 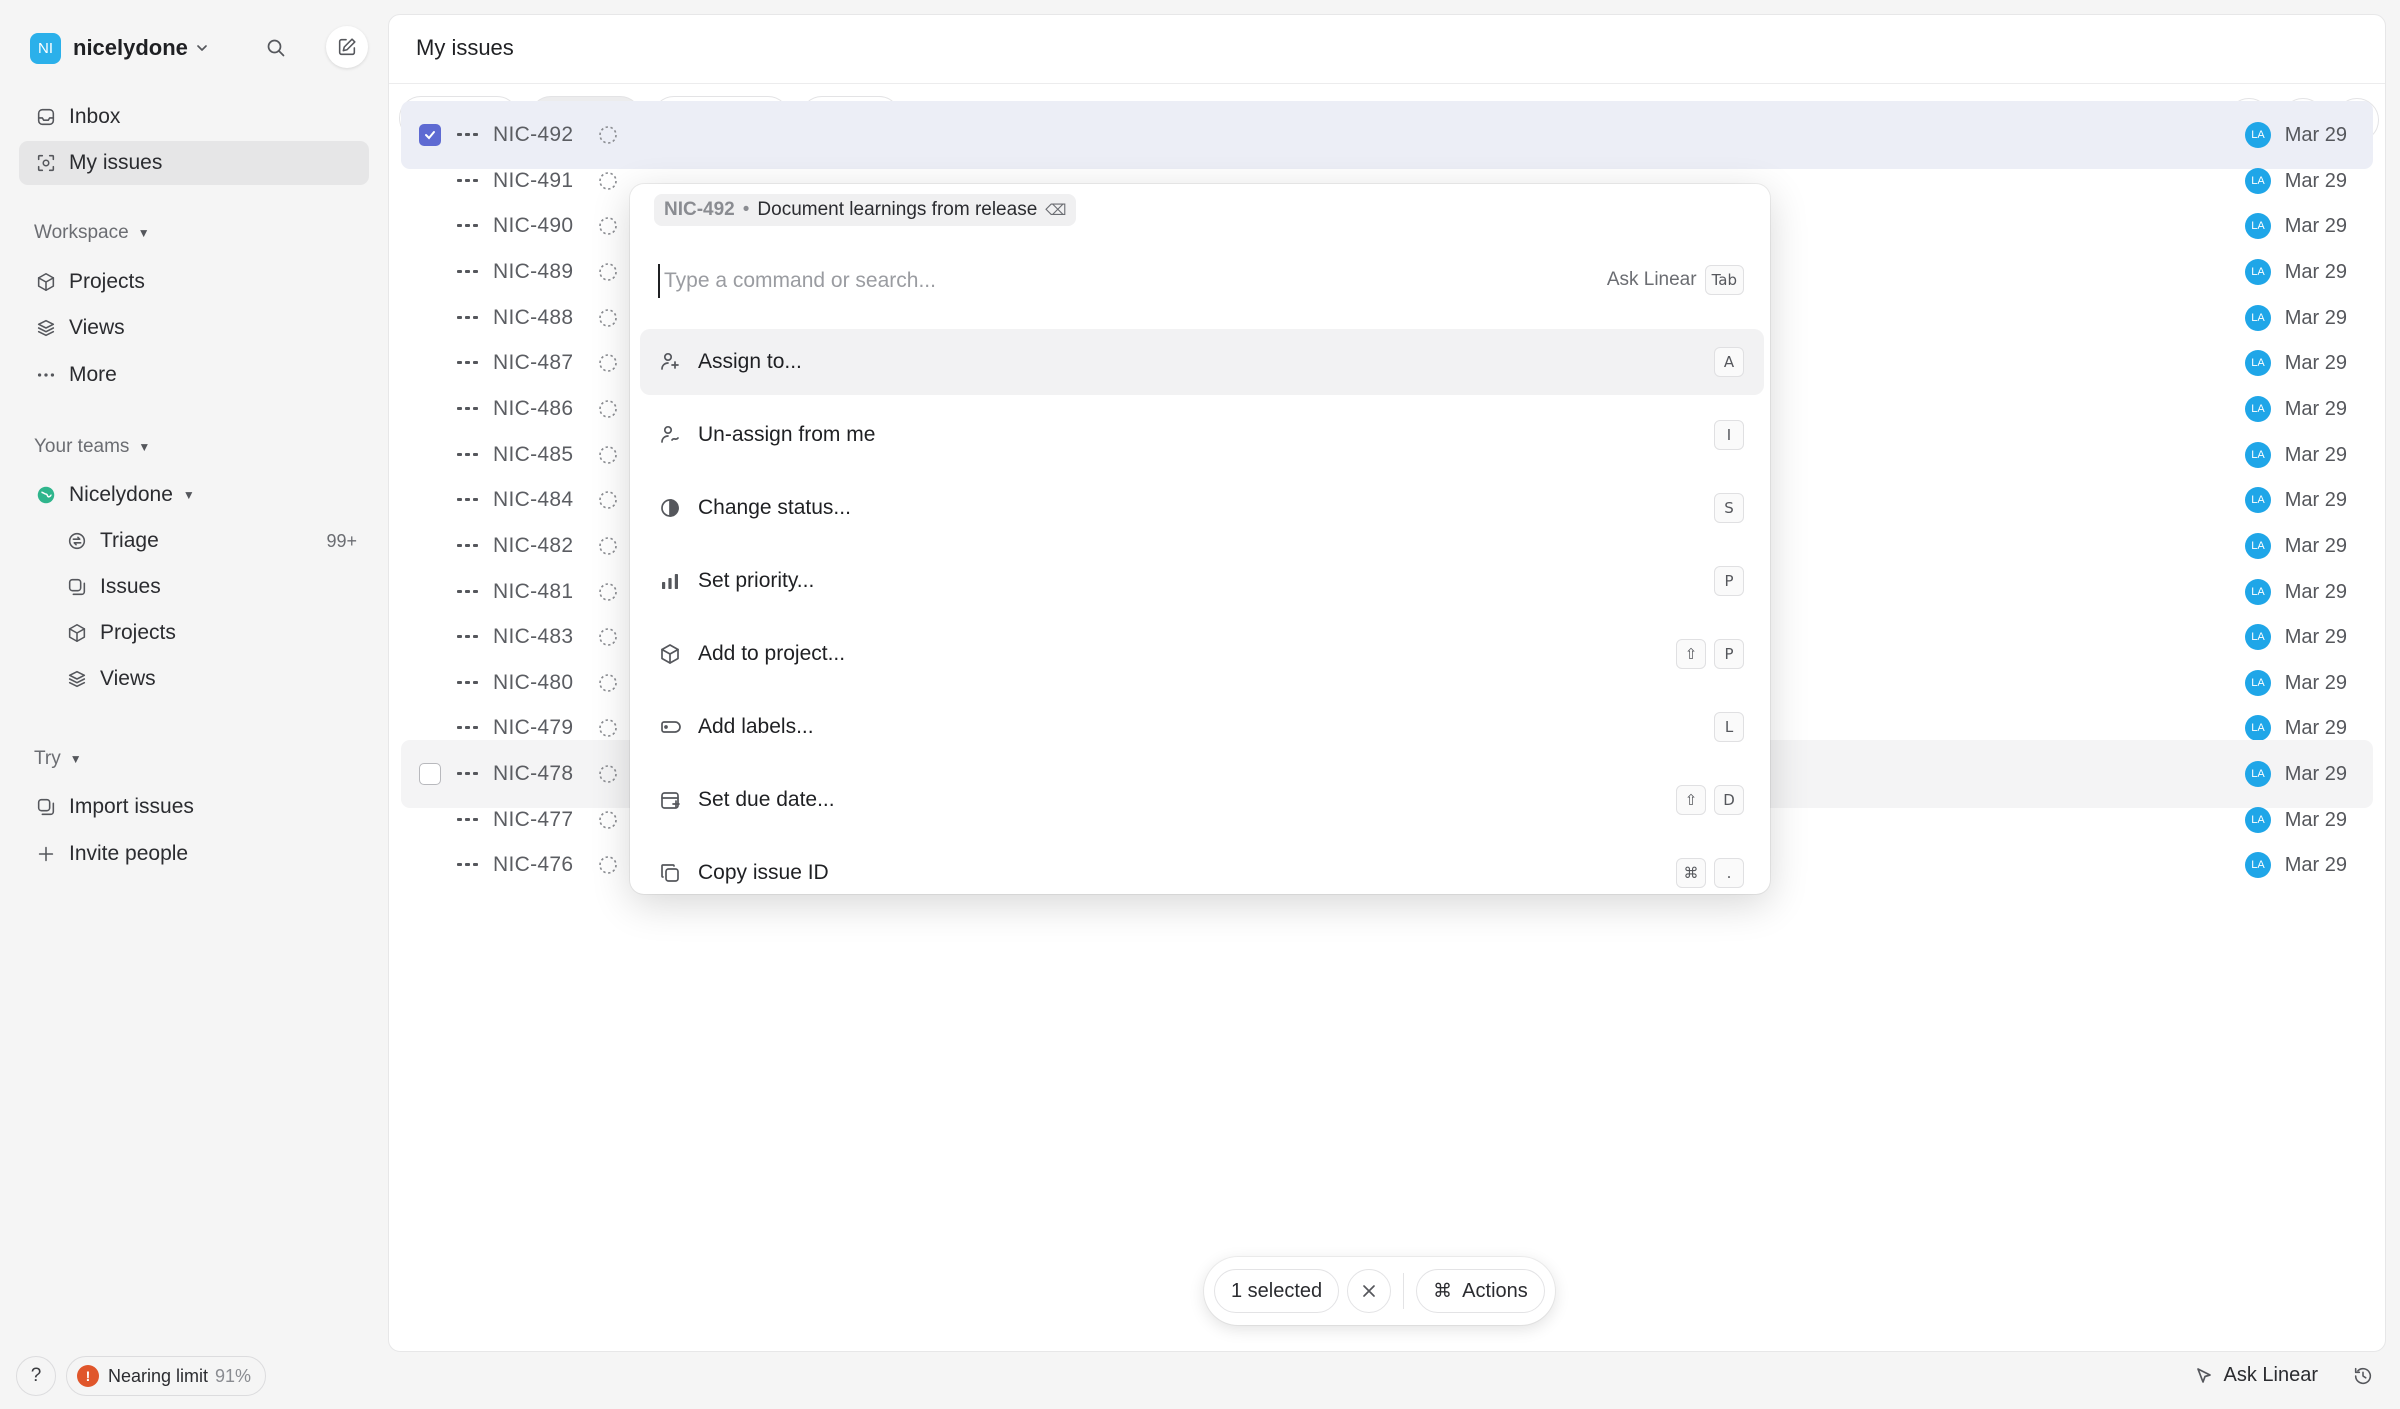 What do you see at coordinates (1202, 800) in the screenshot?
I see `command-item: Set due date... ⇧ D` at bounding box center [1202, 800].